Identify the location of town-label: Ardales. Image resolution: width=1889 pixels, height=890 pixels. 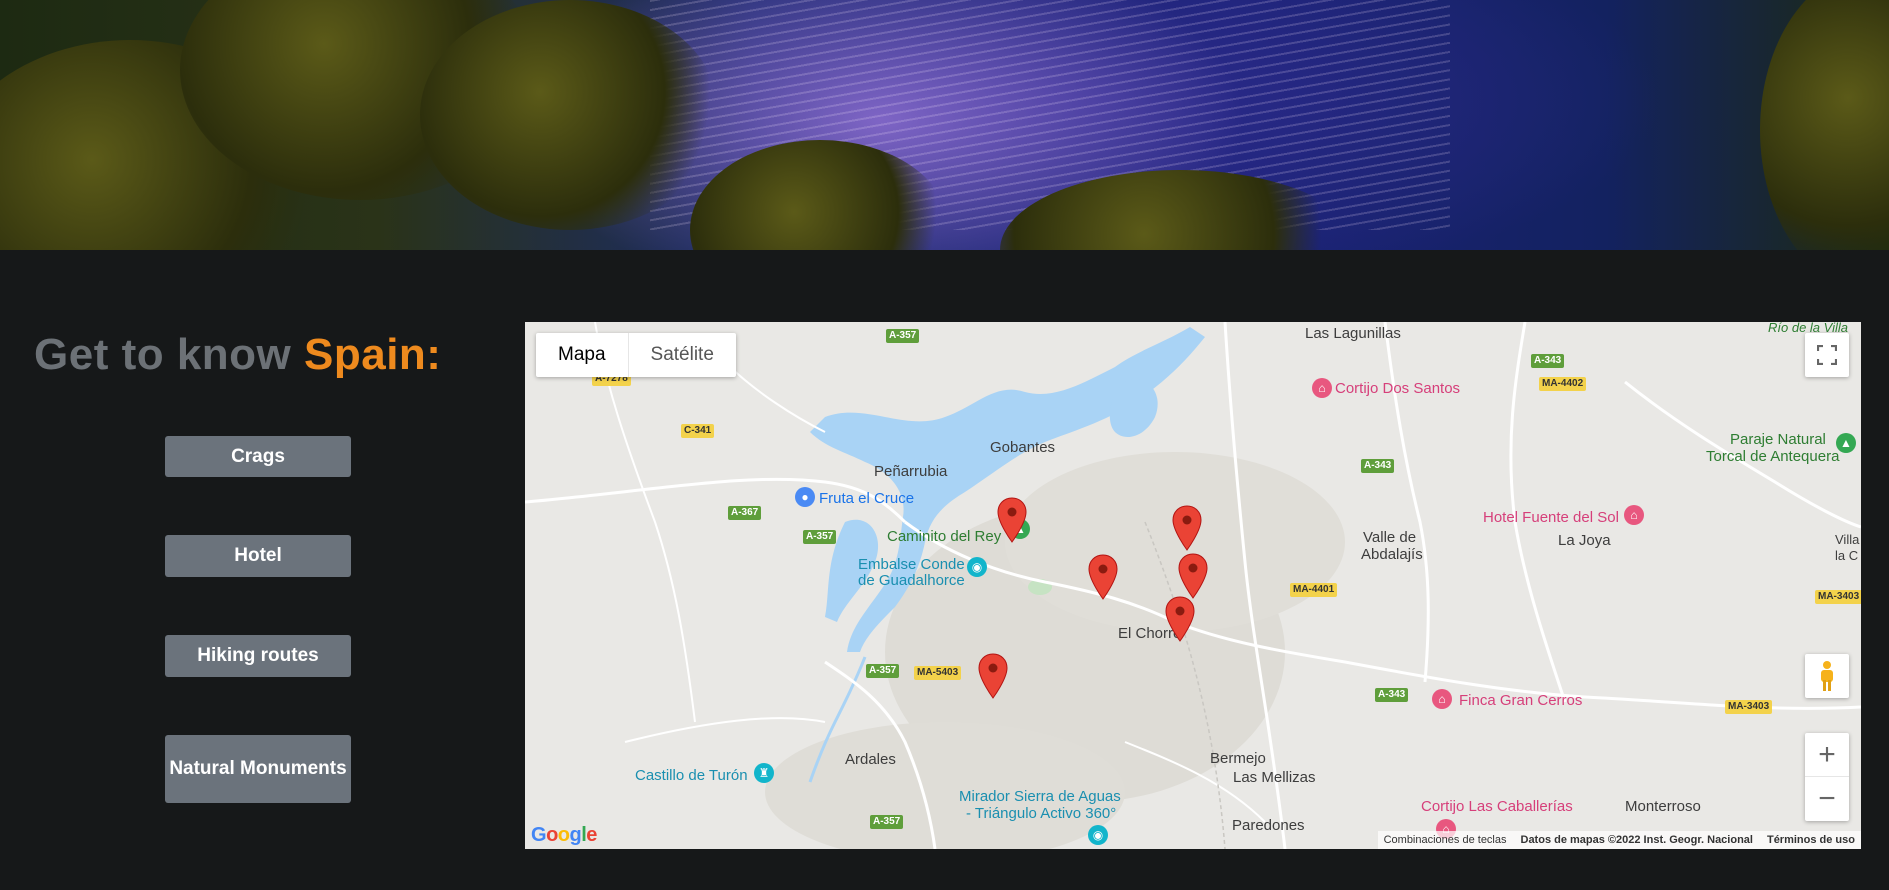
(870, 759).